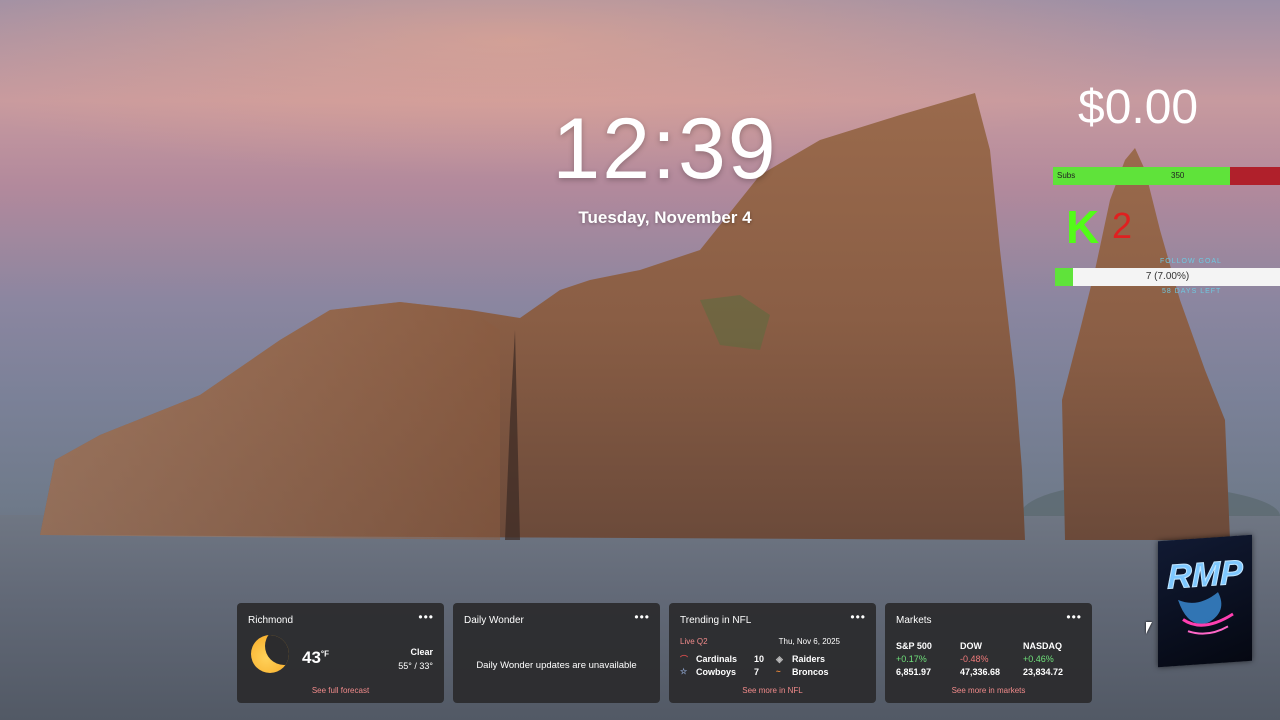 This screenshot has height=720, width=1280. What do you see at coordinates (1038, 659) in the screenshot?
I see `market-change: +0.46%` at bounding box center [1038, 659].